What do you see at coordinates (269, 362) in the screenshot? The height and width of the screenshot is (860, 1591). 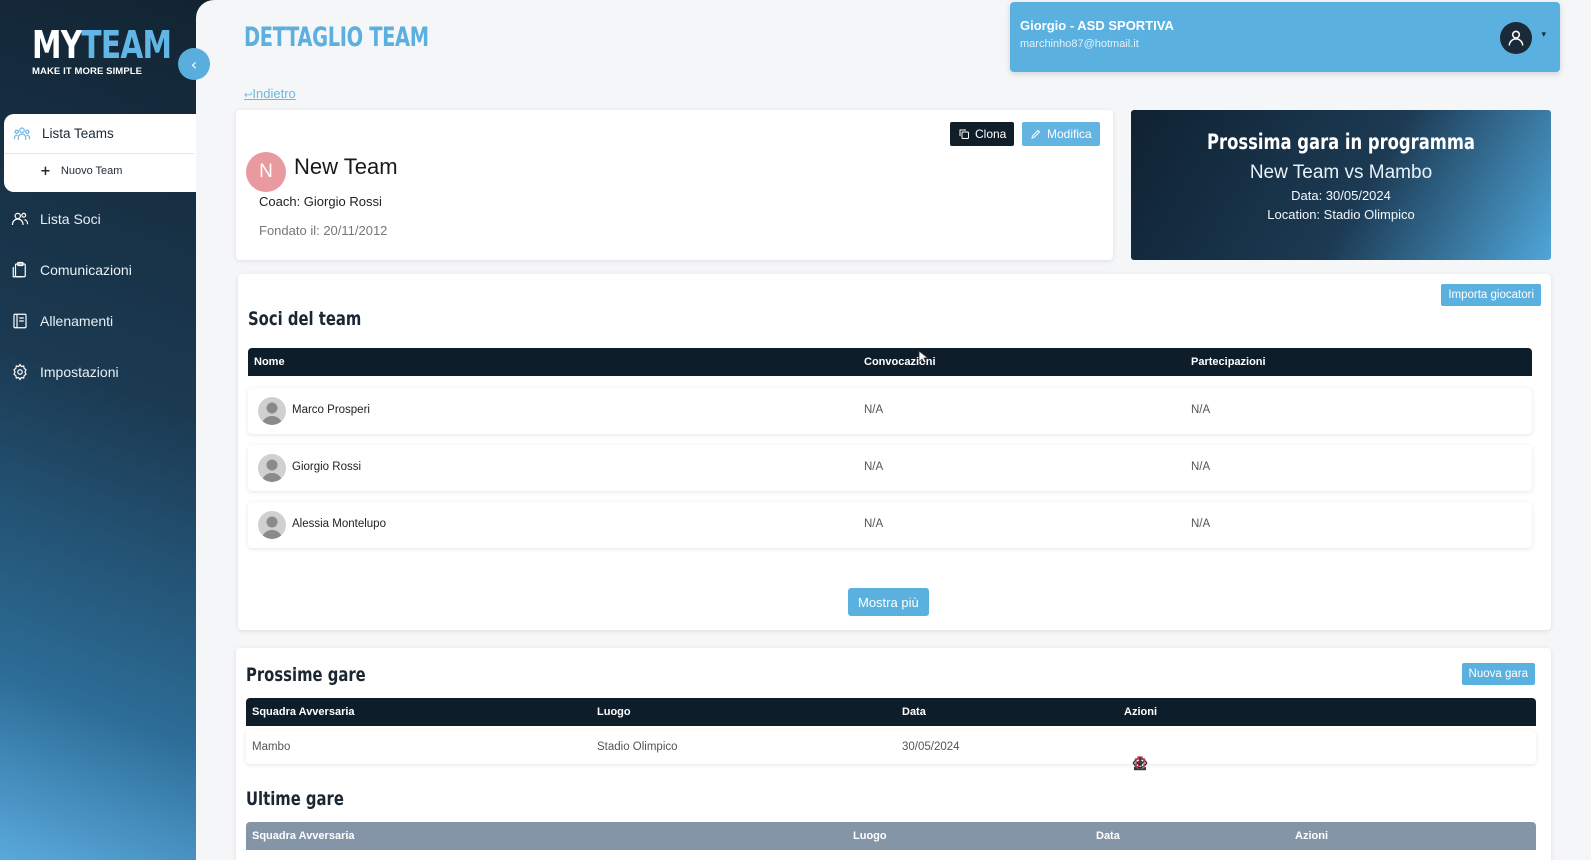 I see `column-header: Nome` at bounding box center [269, 362].